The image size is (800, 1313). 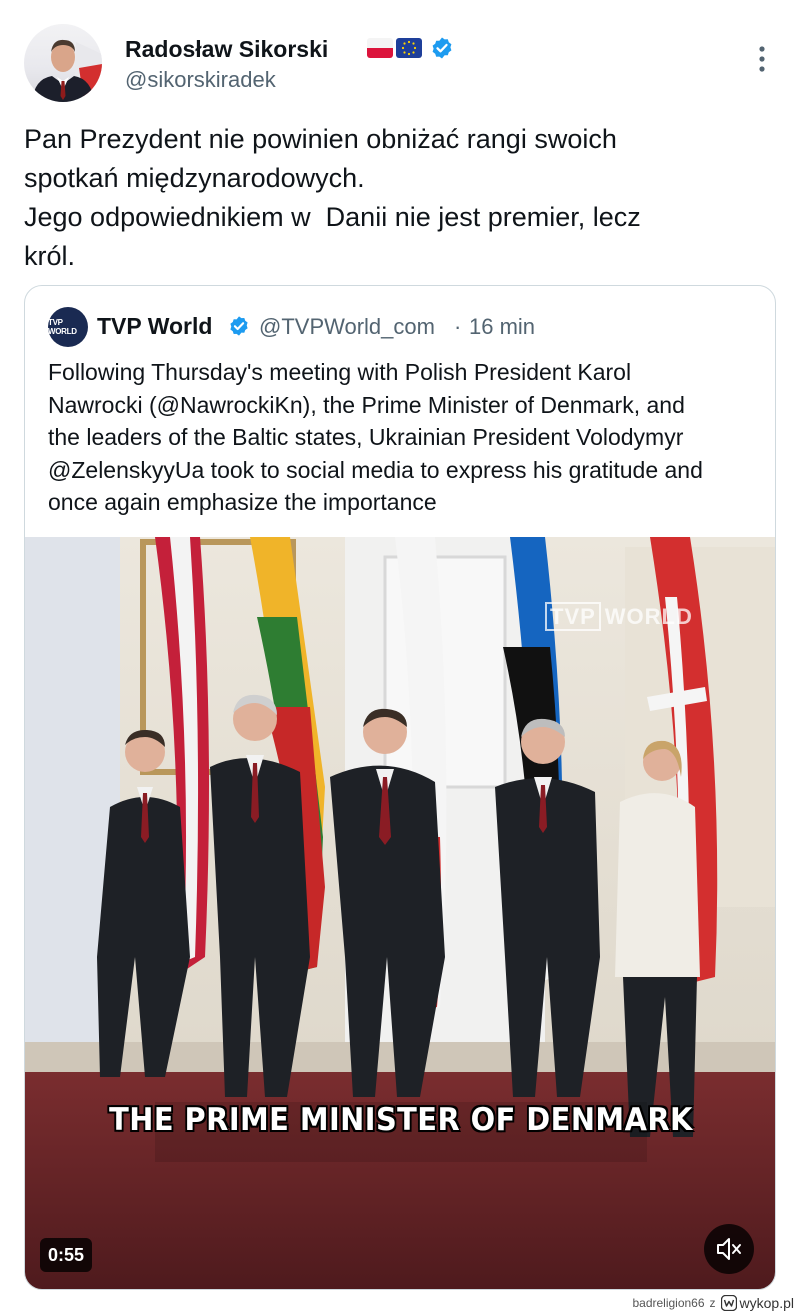 I want to click on footer-site: wykop.pl, so click(x=757, y=1303).